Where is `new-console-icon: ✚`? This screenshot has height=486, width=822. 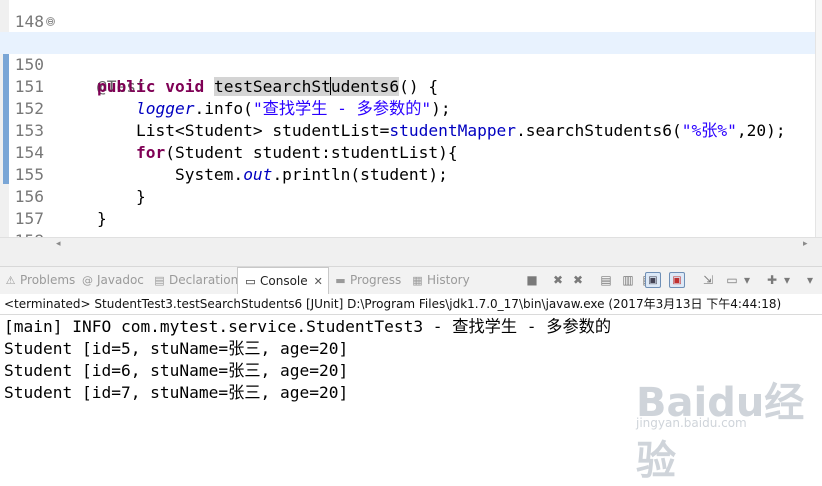 new-console-icon: ✚ is located at coordinates (772, 280).